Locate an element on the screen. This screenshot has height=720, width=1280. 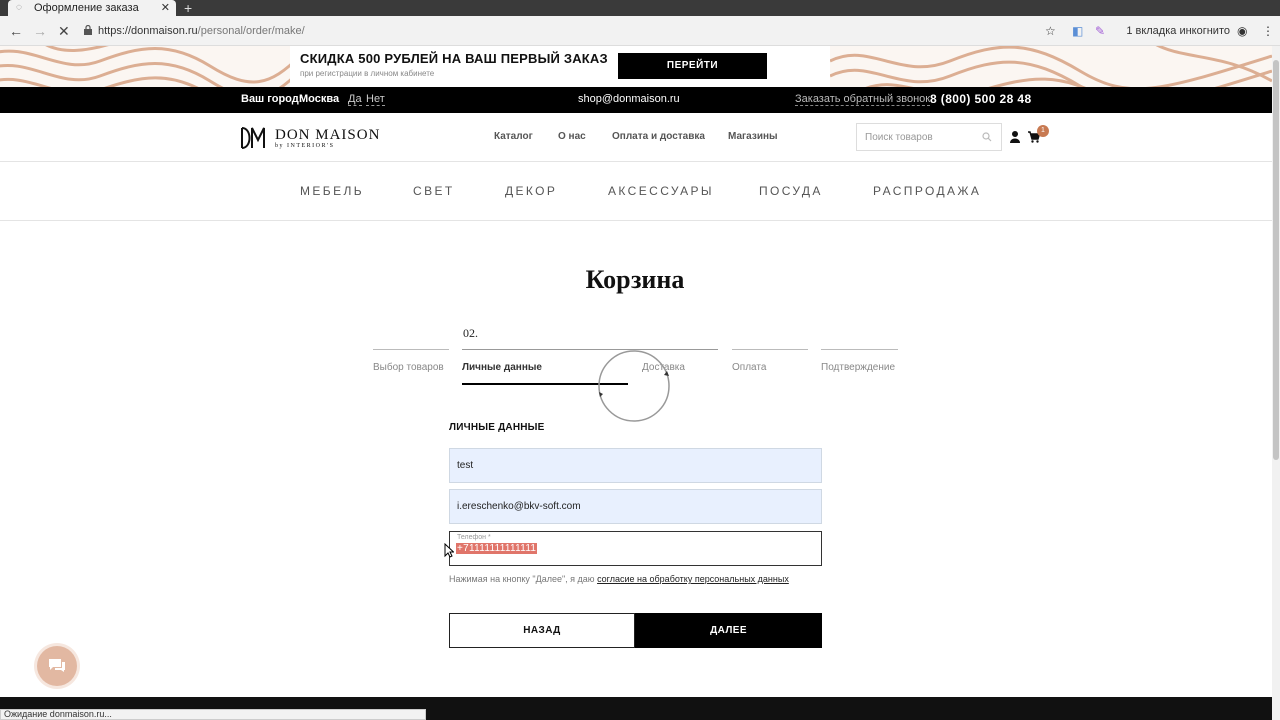
promo-title: СКИДКА 500 РУБЛЕЙ НА ВАШ ПЕРВЫЙ ЗАКАЗ is located at coordinates (454, 58).